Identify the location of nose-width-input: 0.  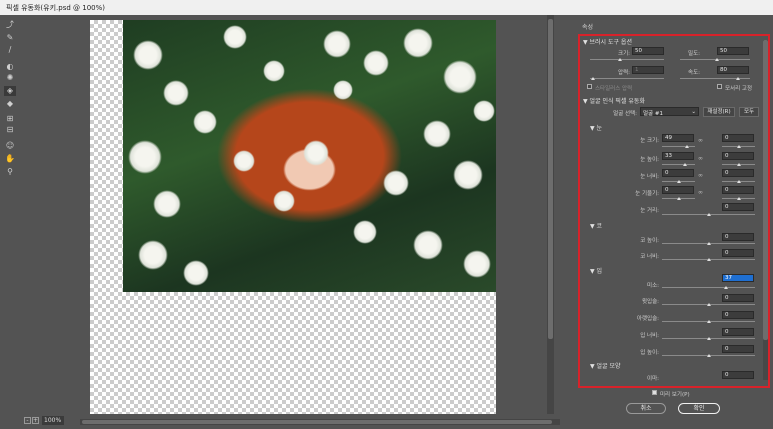
(738, 253).